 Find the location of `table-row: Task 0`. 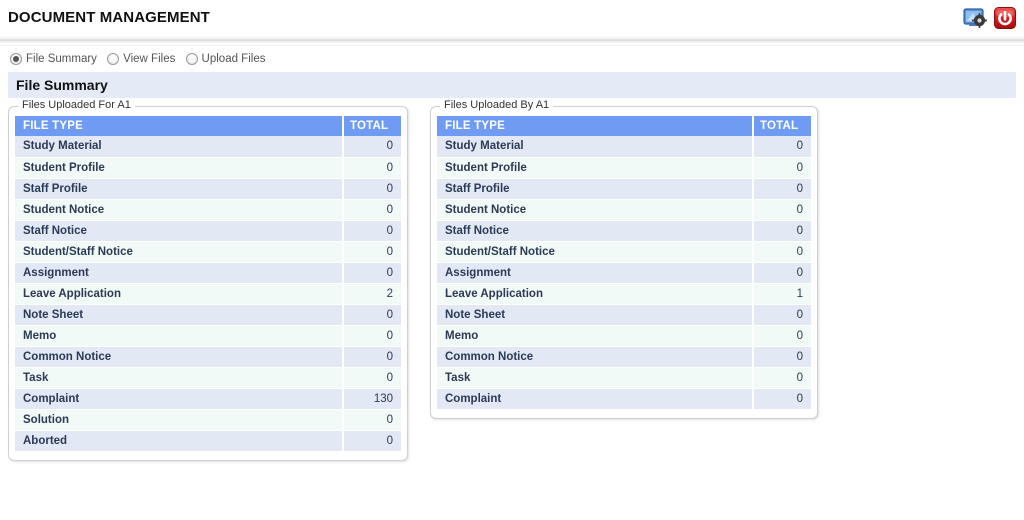

table-row: Task 0 is located at coordinates (208, 378).